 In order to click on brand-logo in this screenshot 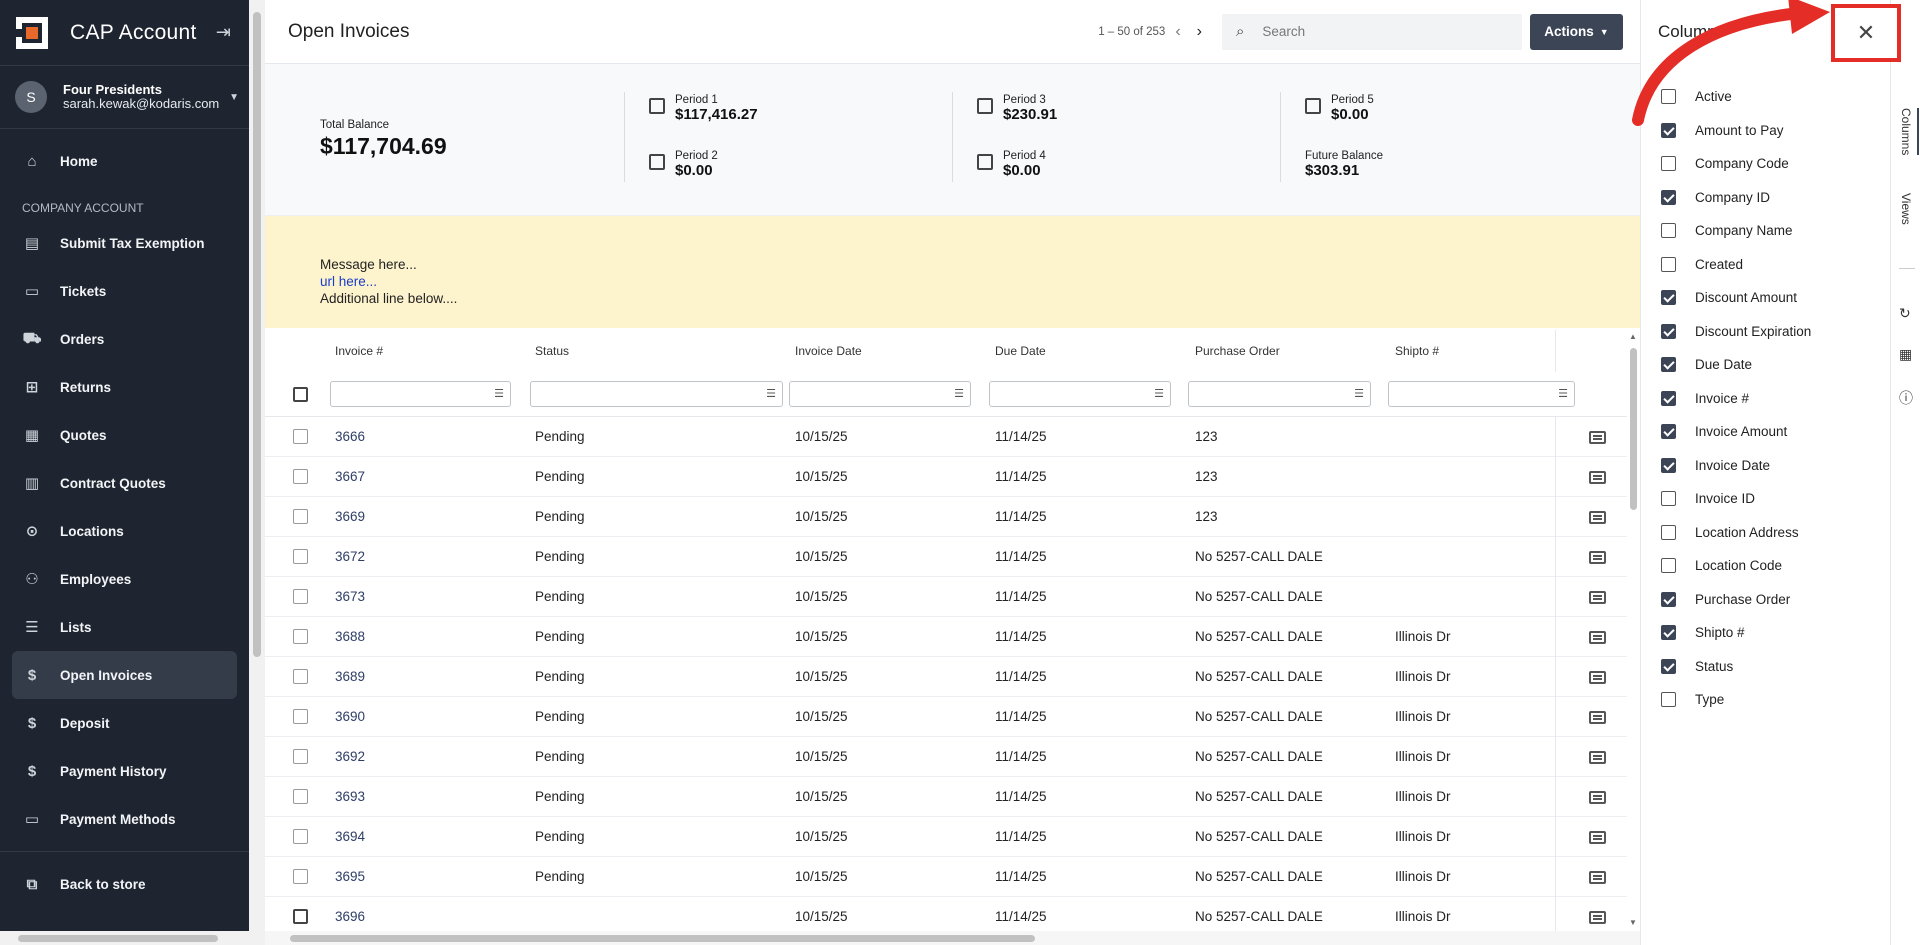, I will do `click(32, 32)`.